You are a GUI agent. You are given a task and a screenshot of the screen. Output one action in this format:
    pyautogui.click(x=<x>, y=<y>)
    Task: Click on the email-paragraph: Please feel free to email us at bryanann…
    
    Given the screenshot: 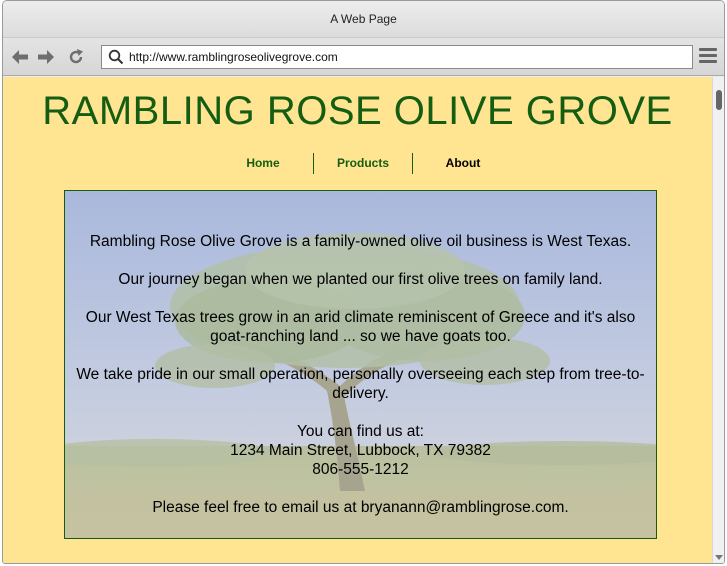 What is the action you would take?
    pyautogui.click(x=360, y=507)
    